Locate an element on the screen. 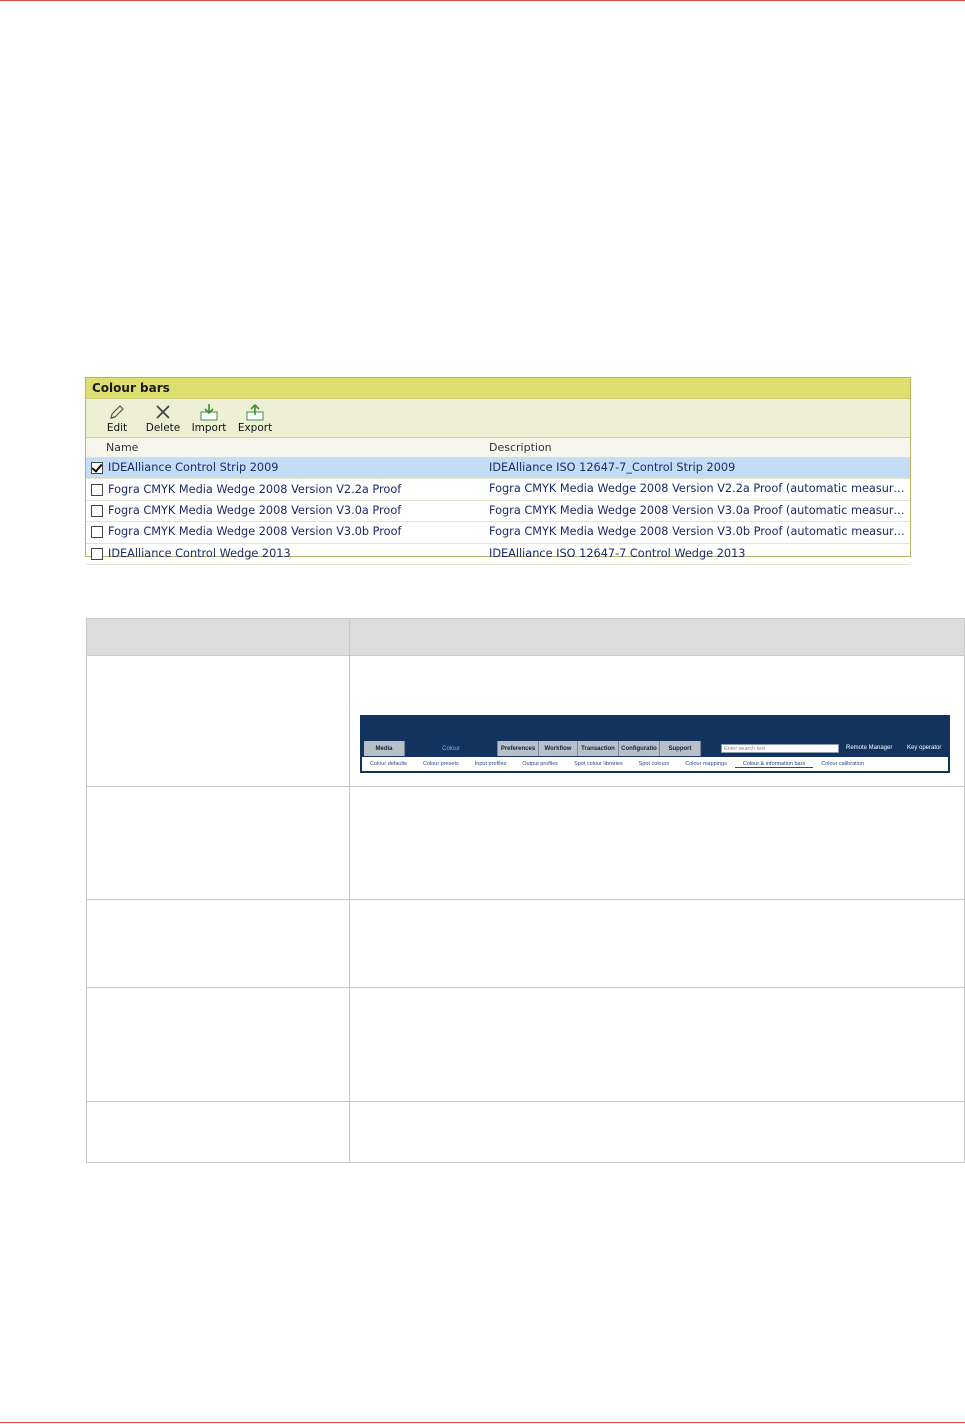  column-header: Name Description is located at coordinates (498, 448).